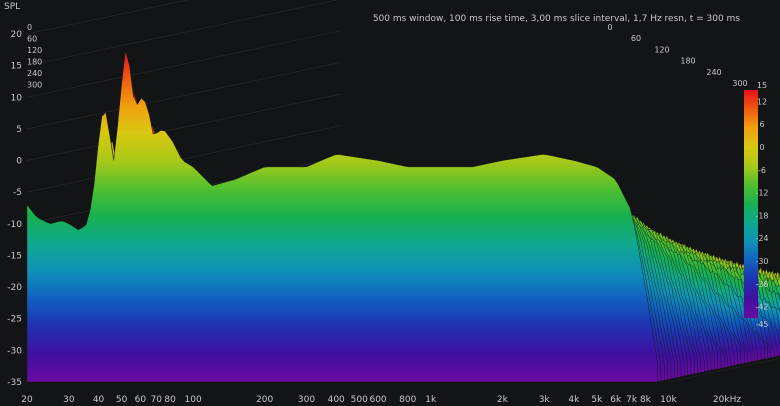 Image resolution: width=780 pixels, height=406 pixels. What do you see at coordinates (574, 400) in the screenshot?
I see `x-tick-label: 4k` at bounding box center [574, 400].